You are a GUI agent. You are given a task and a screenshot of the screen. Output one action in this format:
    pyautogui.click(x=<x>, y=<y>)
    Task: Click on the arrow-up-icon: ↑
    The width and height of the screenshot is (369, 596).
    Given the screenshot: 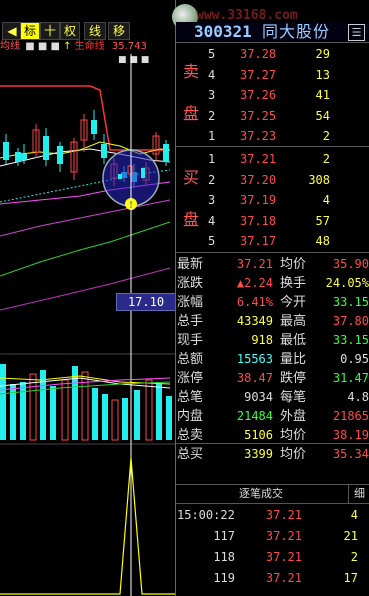 What is the action you would take?
    pyautogui.click(x=67, y=46)
    